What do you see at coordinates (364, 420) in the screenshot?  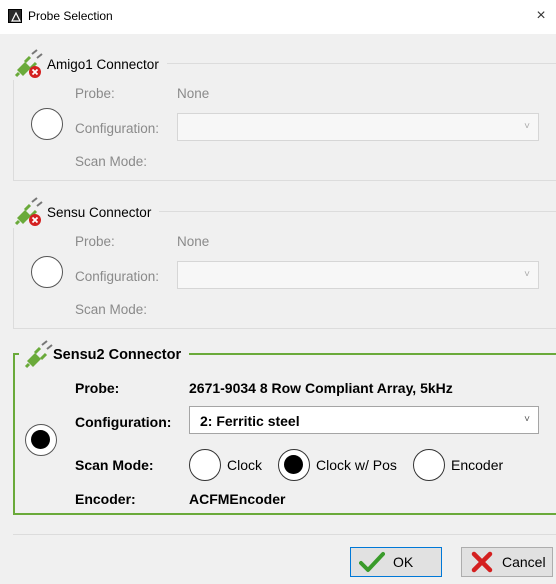 I see `configuration-dropdown: 2: Ferritic steel ˅` at bounding box center [364, 420].